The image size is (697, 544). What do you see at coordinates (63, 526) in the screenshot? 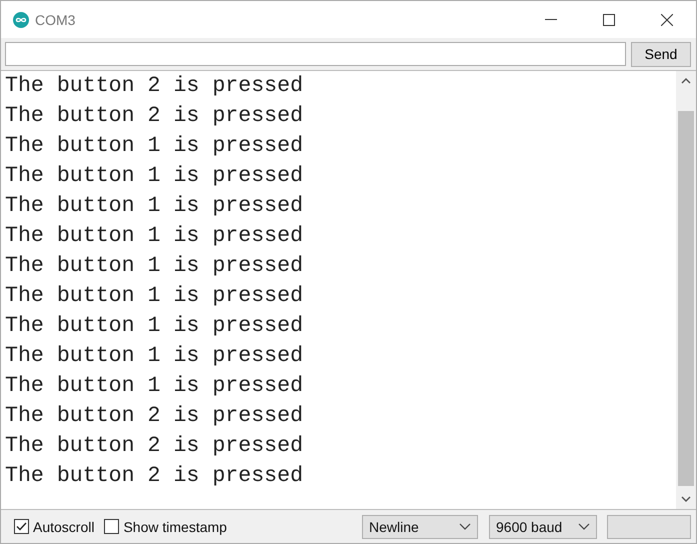
I see `checkbox-label: Autoscroll` at bounding box center [63, 526].